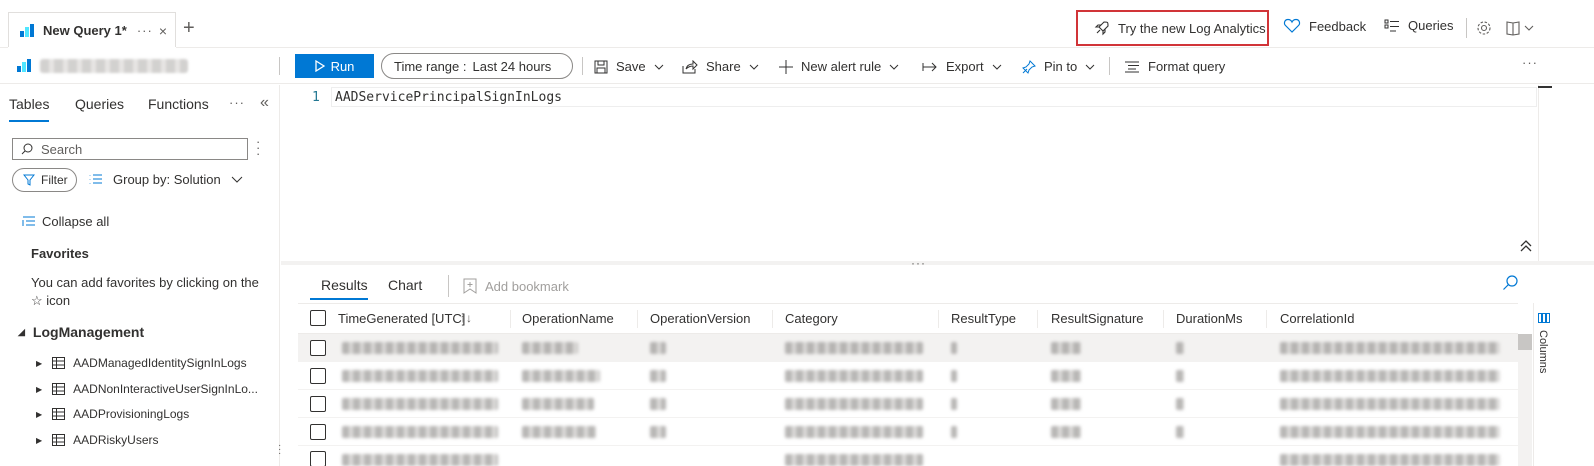 This screenshot has height=466, width=1594. What do you see at coordinates (65, 221) in the screenshot?
I see `collapse-all-button: Collapse all` at bounding box center [65, 221].